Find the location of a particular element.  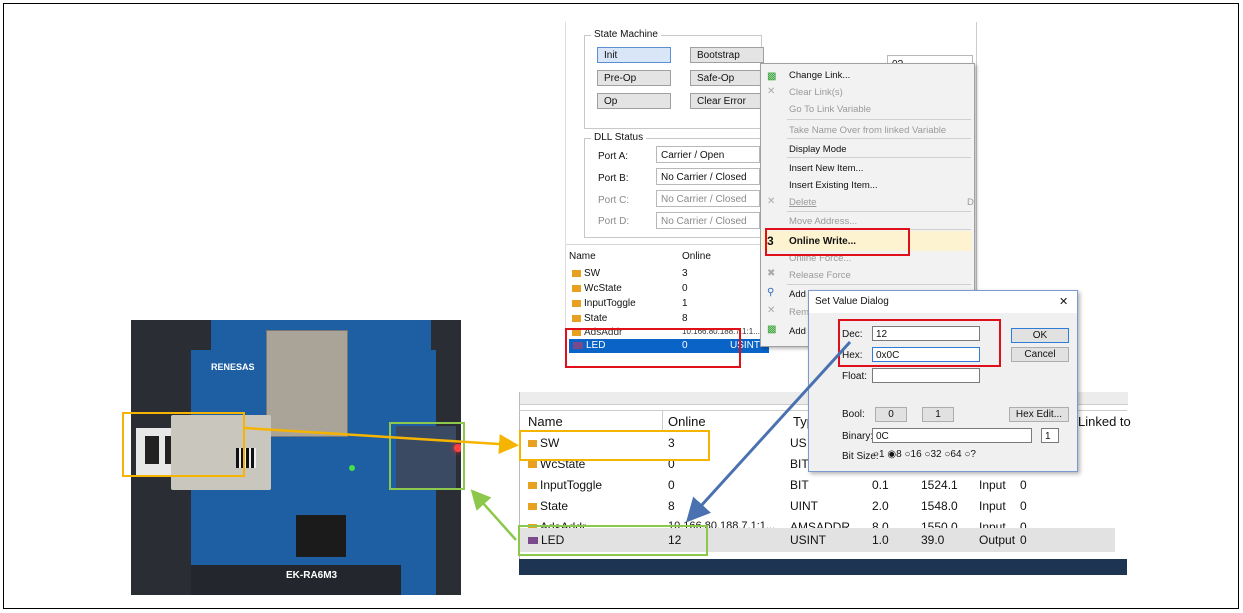

arrow-orange is located at coordinates (381, 440).